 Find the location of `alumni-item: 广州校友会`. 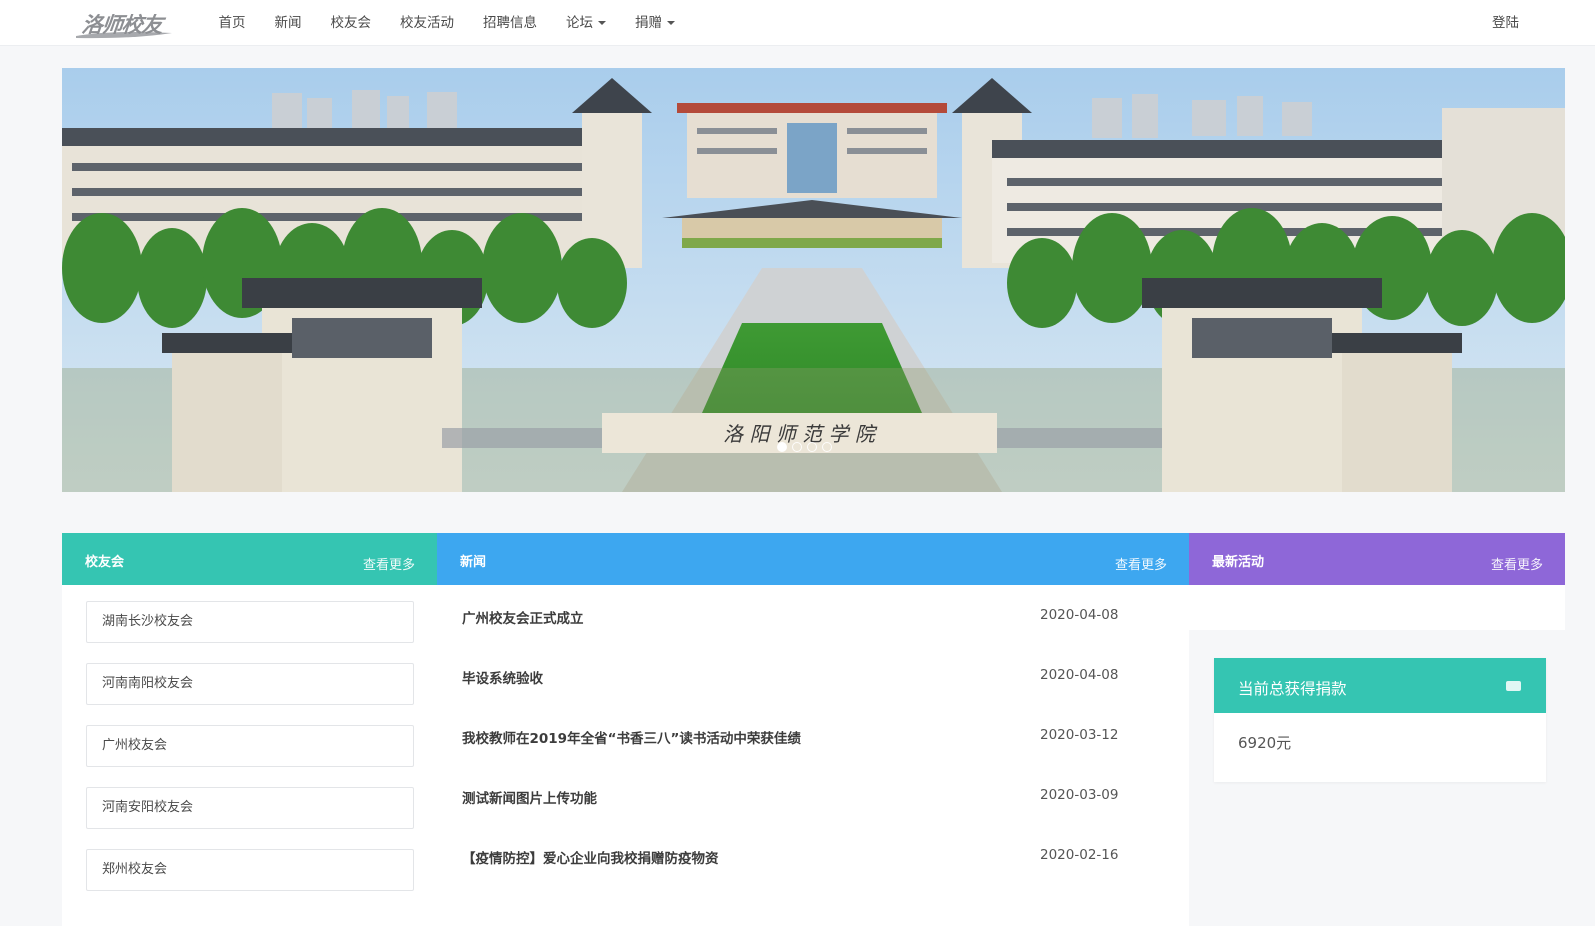

alumni-item: 广州校友会 is located at coordinates (250, 746).